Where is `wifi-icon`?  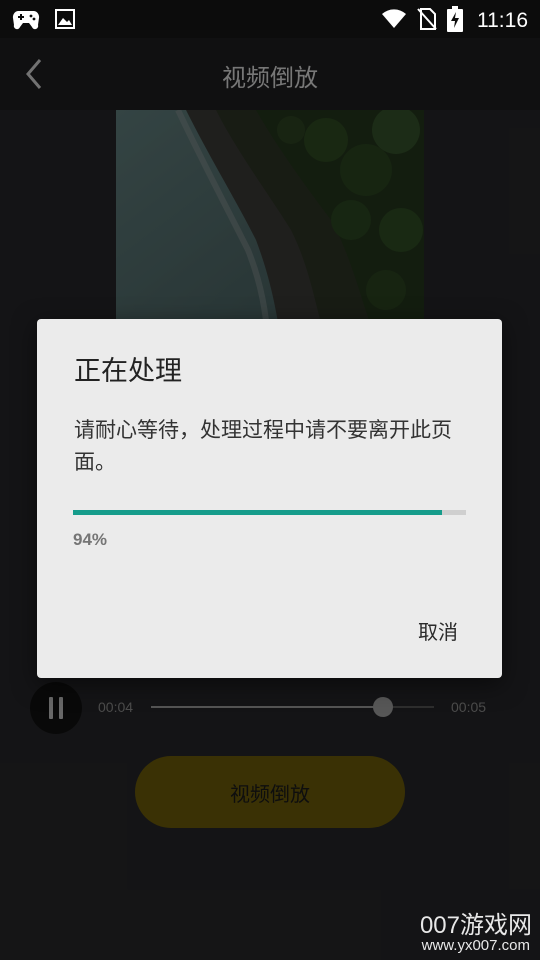
wifi-icon is located at coordinates (394, 21).